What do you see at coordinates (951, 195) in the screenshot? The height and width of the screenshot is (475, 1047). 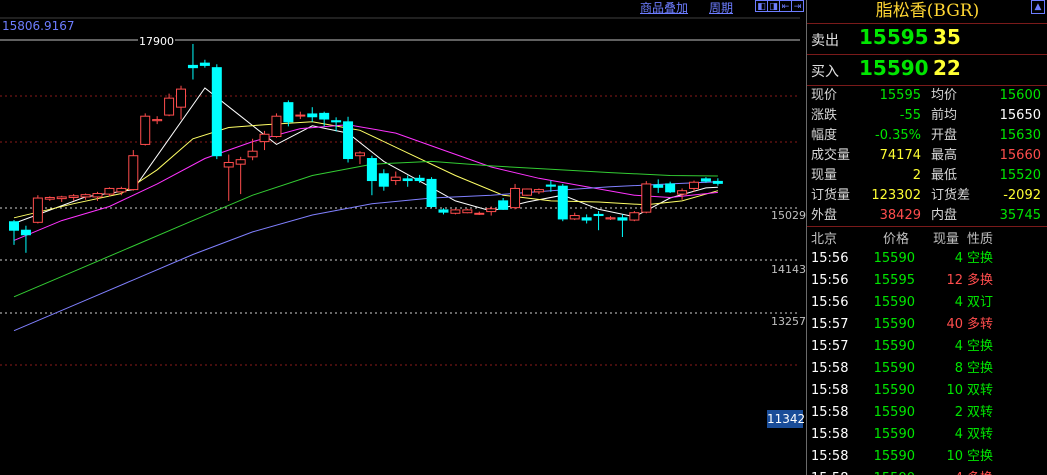 I see `stat-label: 订货差` at bounding box center [951, 195].